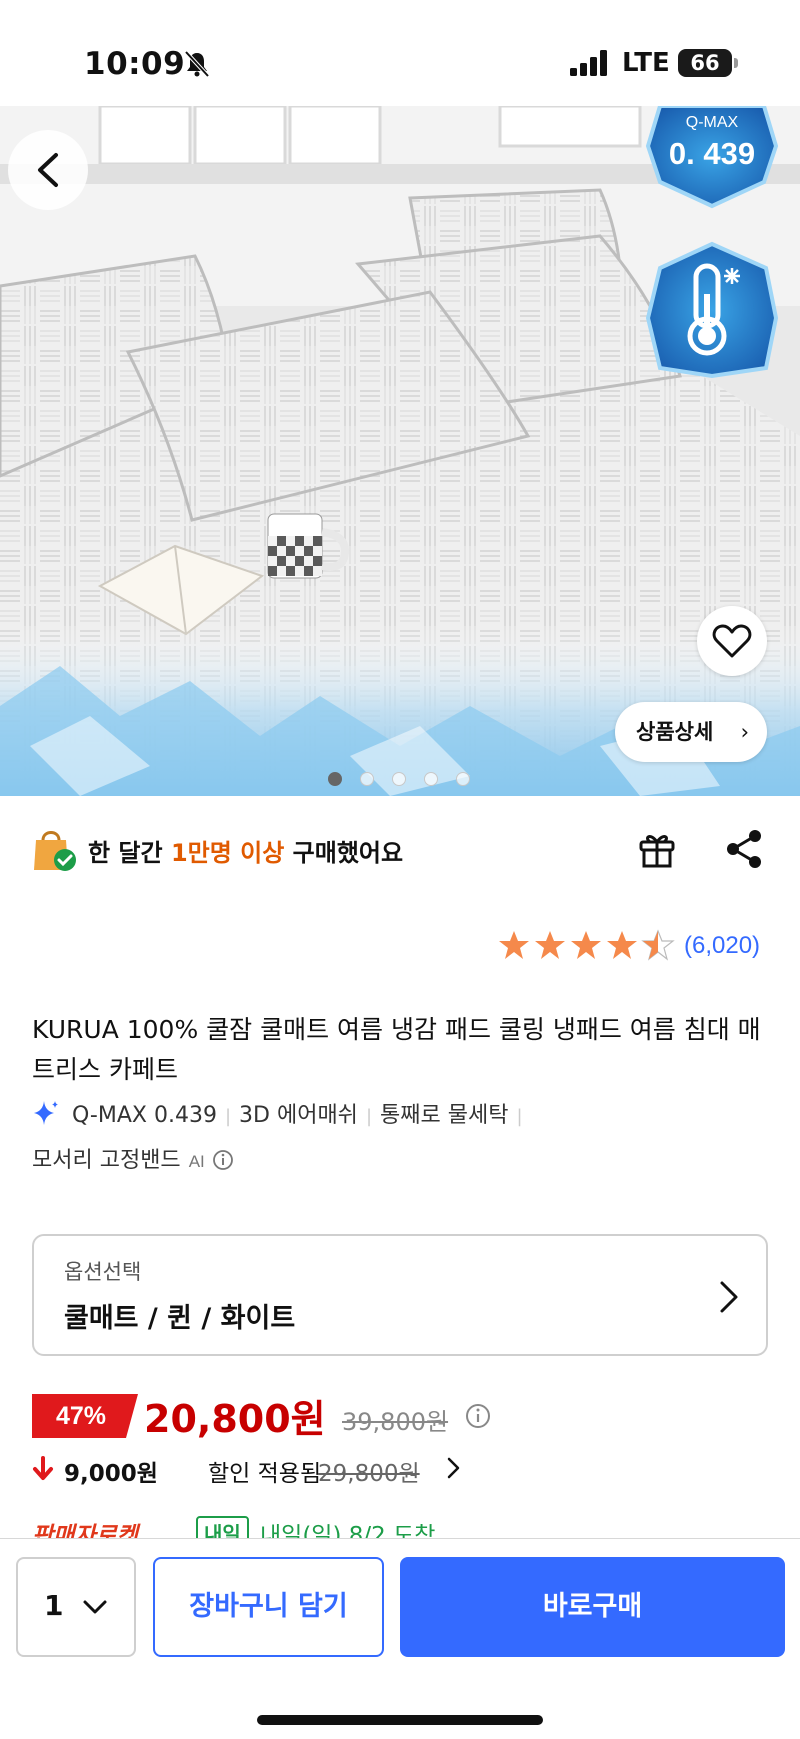 This screenshot has height=1739, width=800. Describe the element at coordinates (408, 779) in the screenshot. I see `carousel-dots` at that location.